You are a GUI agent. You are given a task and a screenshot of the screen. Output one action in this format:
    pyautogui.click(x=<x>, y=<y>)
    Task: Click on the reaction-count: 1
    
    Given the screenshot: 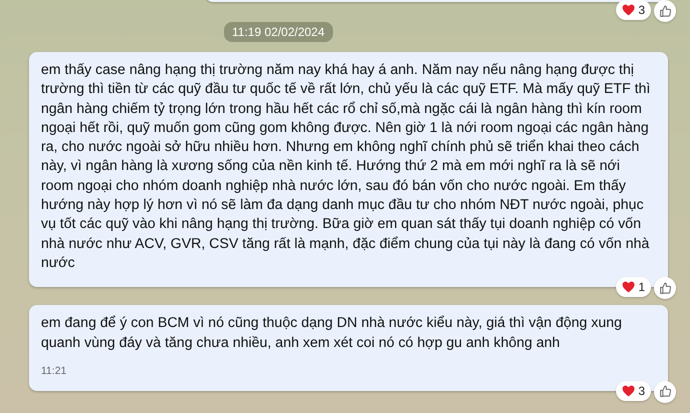 What is the action you would take?
    pyautogui.click(x=633, y=287)
    